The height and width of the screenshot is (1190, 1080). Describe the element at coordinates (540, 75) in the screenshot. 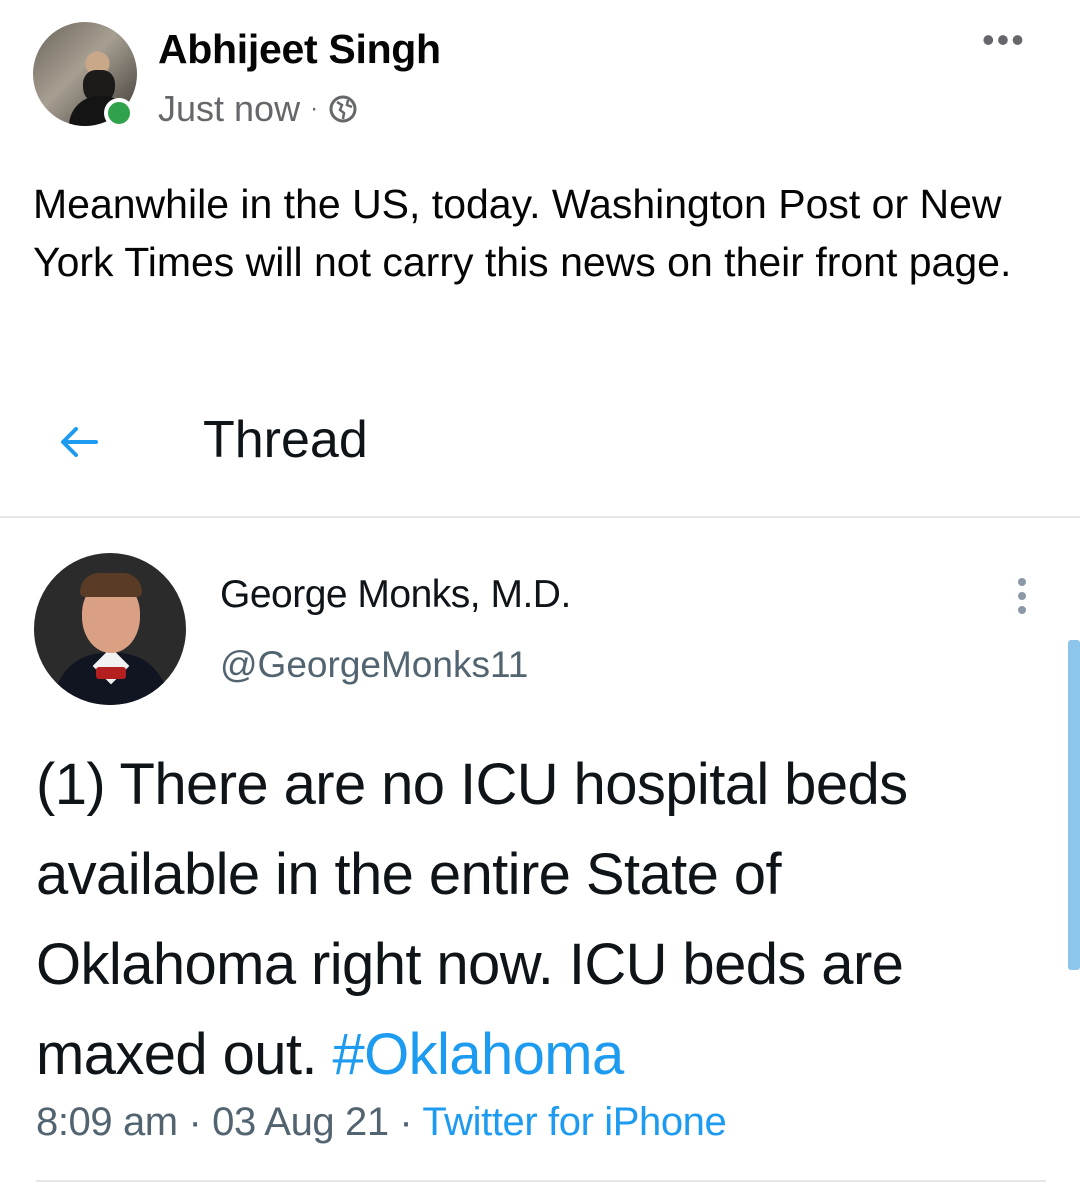

I see `facebook-post-header: Abhijeet Singh Just now · •••` at that location.